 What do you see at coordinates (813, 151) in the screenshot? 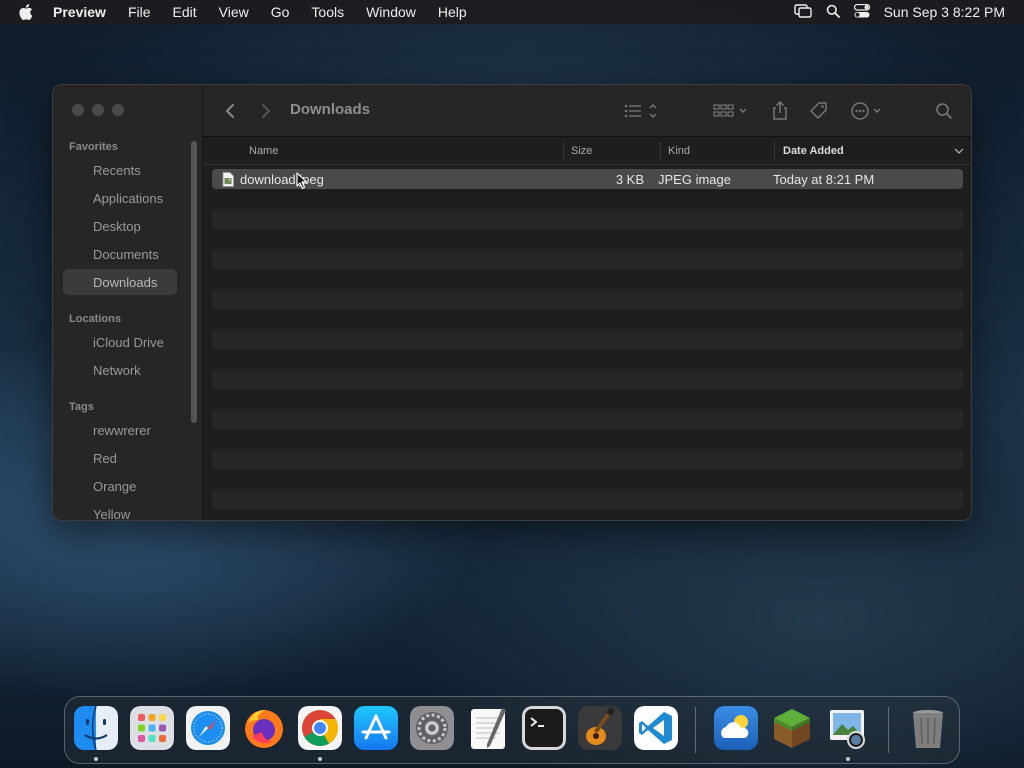
I see `column-date-added: Date Added` at bounding box center [813, 151].